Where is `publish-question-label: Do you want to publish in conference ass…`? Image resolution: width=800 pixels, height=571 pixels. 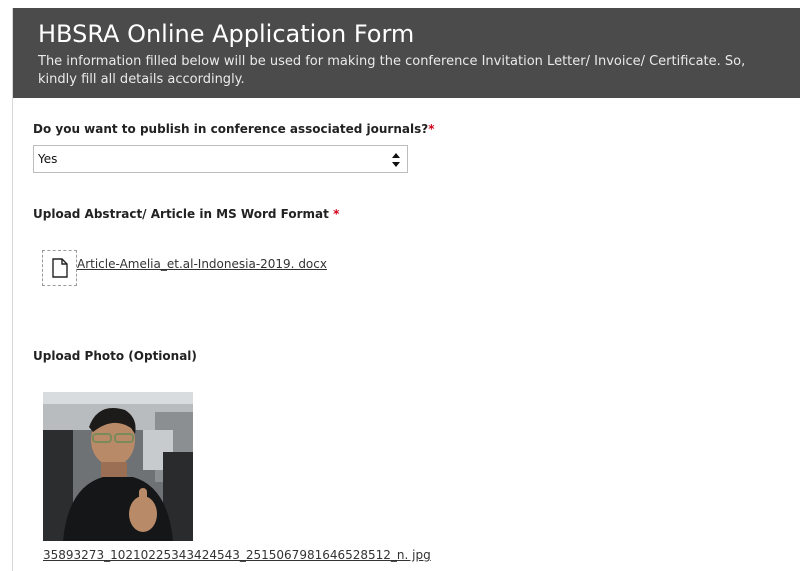 publish-question-label: Do you want to publish in conference ass… is located at coordinates (233, 129).